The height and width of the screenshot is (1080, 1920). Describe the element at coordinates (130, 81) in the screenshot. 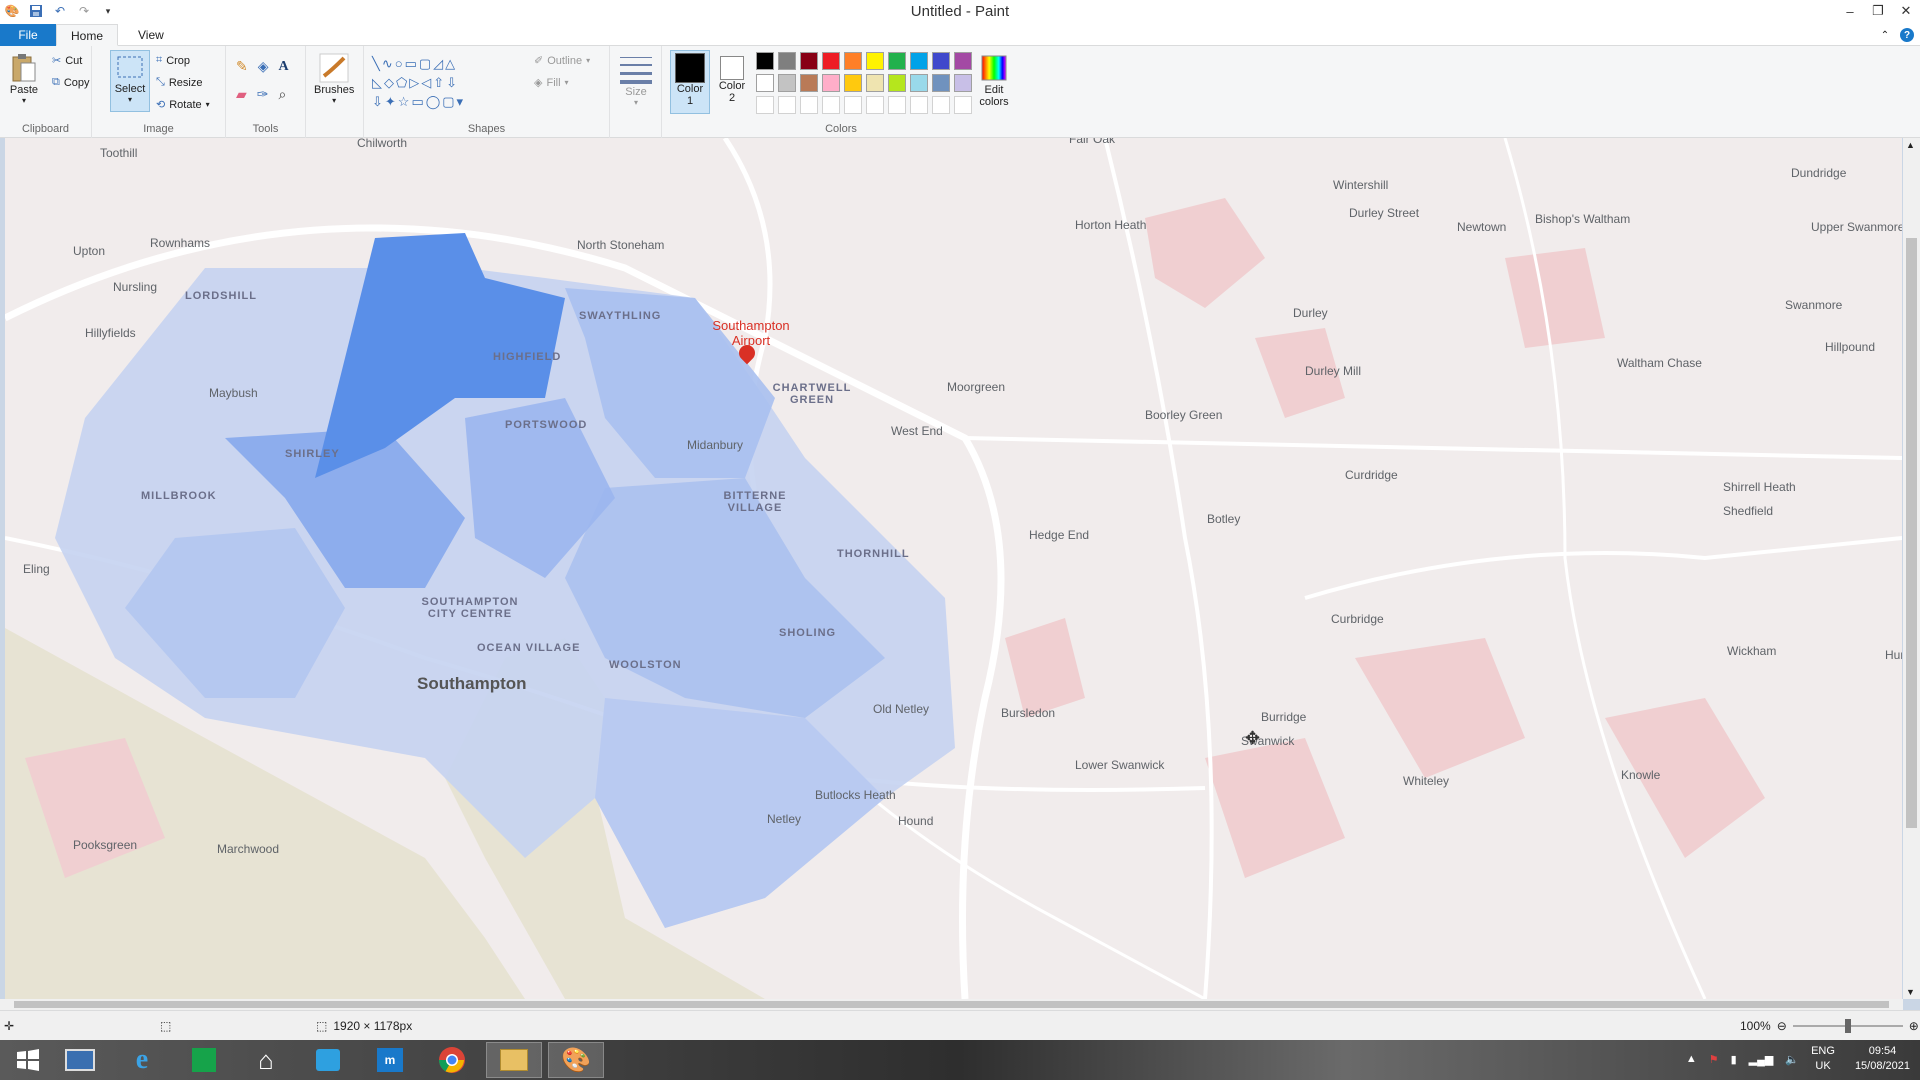

I see `select-button: Select ▾` at that location.